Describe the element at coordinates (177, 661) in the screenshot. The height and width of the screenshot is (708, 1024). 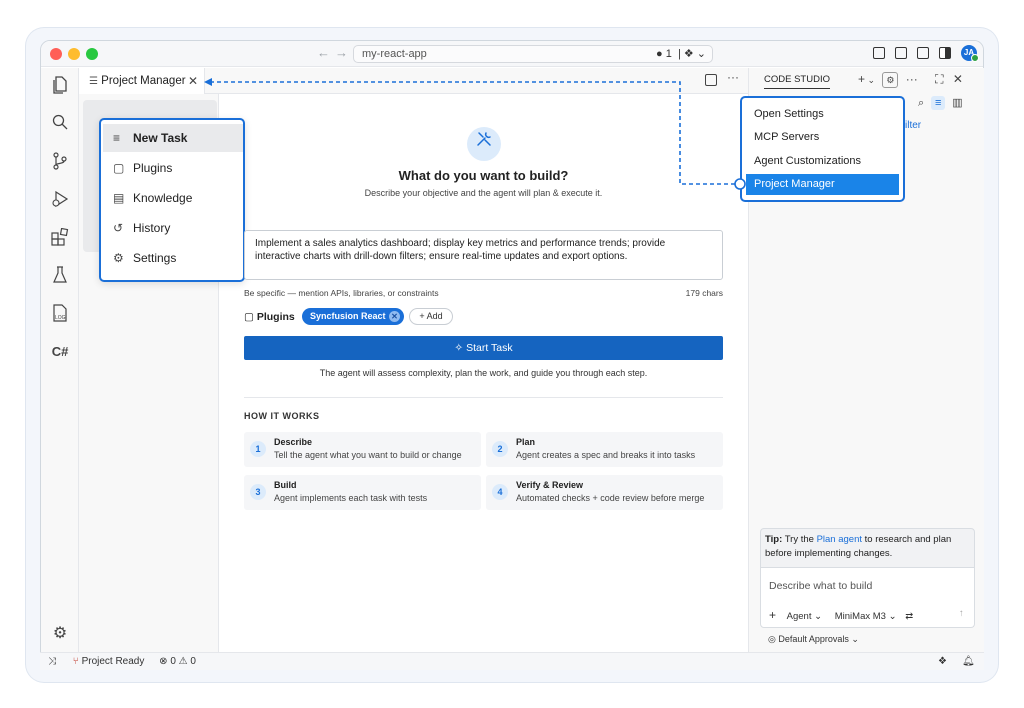
I see `problems-indicator: ⊗ 0 ⚠ 0` at that location.